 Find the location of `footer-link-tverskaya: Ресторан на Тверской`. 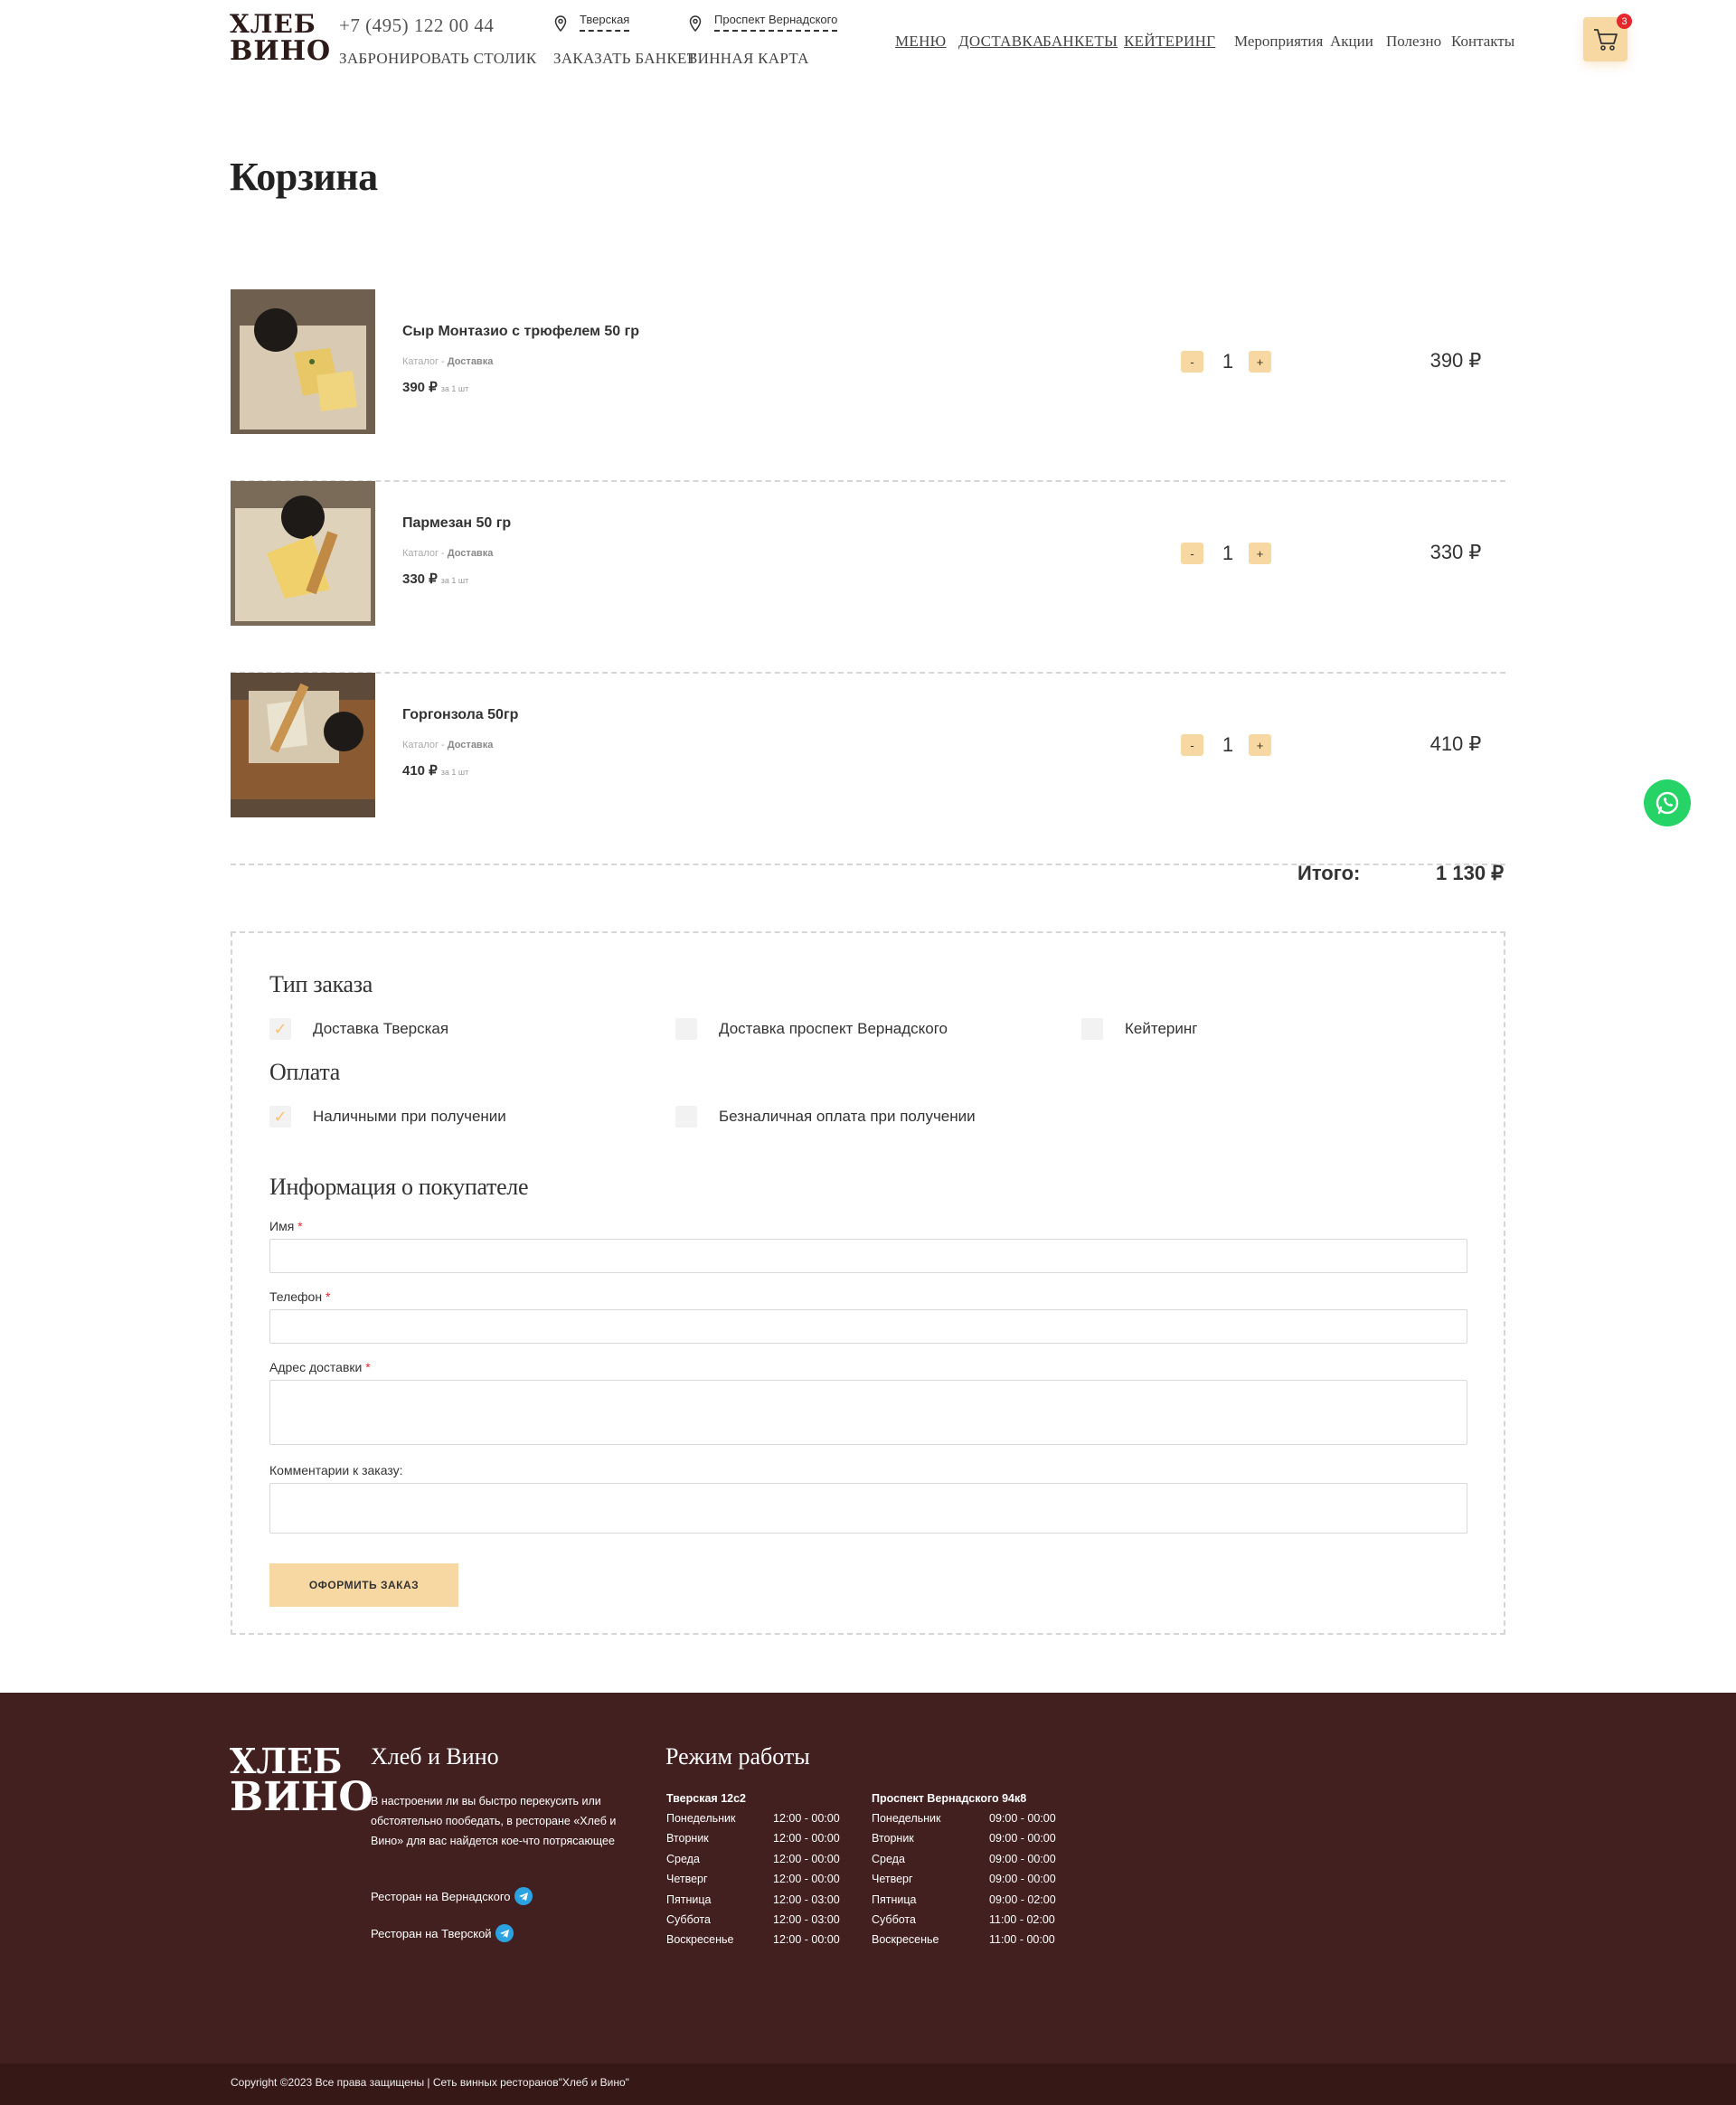

footer-link-tverskaya: Ресторан на Тверской is located at coordinates (442, 1933).